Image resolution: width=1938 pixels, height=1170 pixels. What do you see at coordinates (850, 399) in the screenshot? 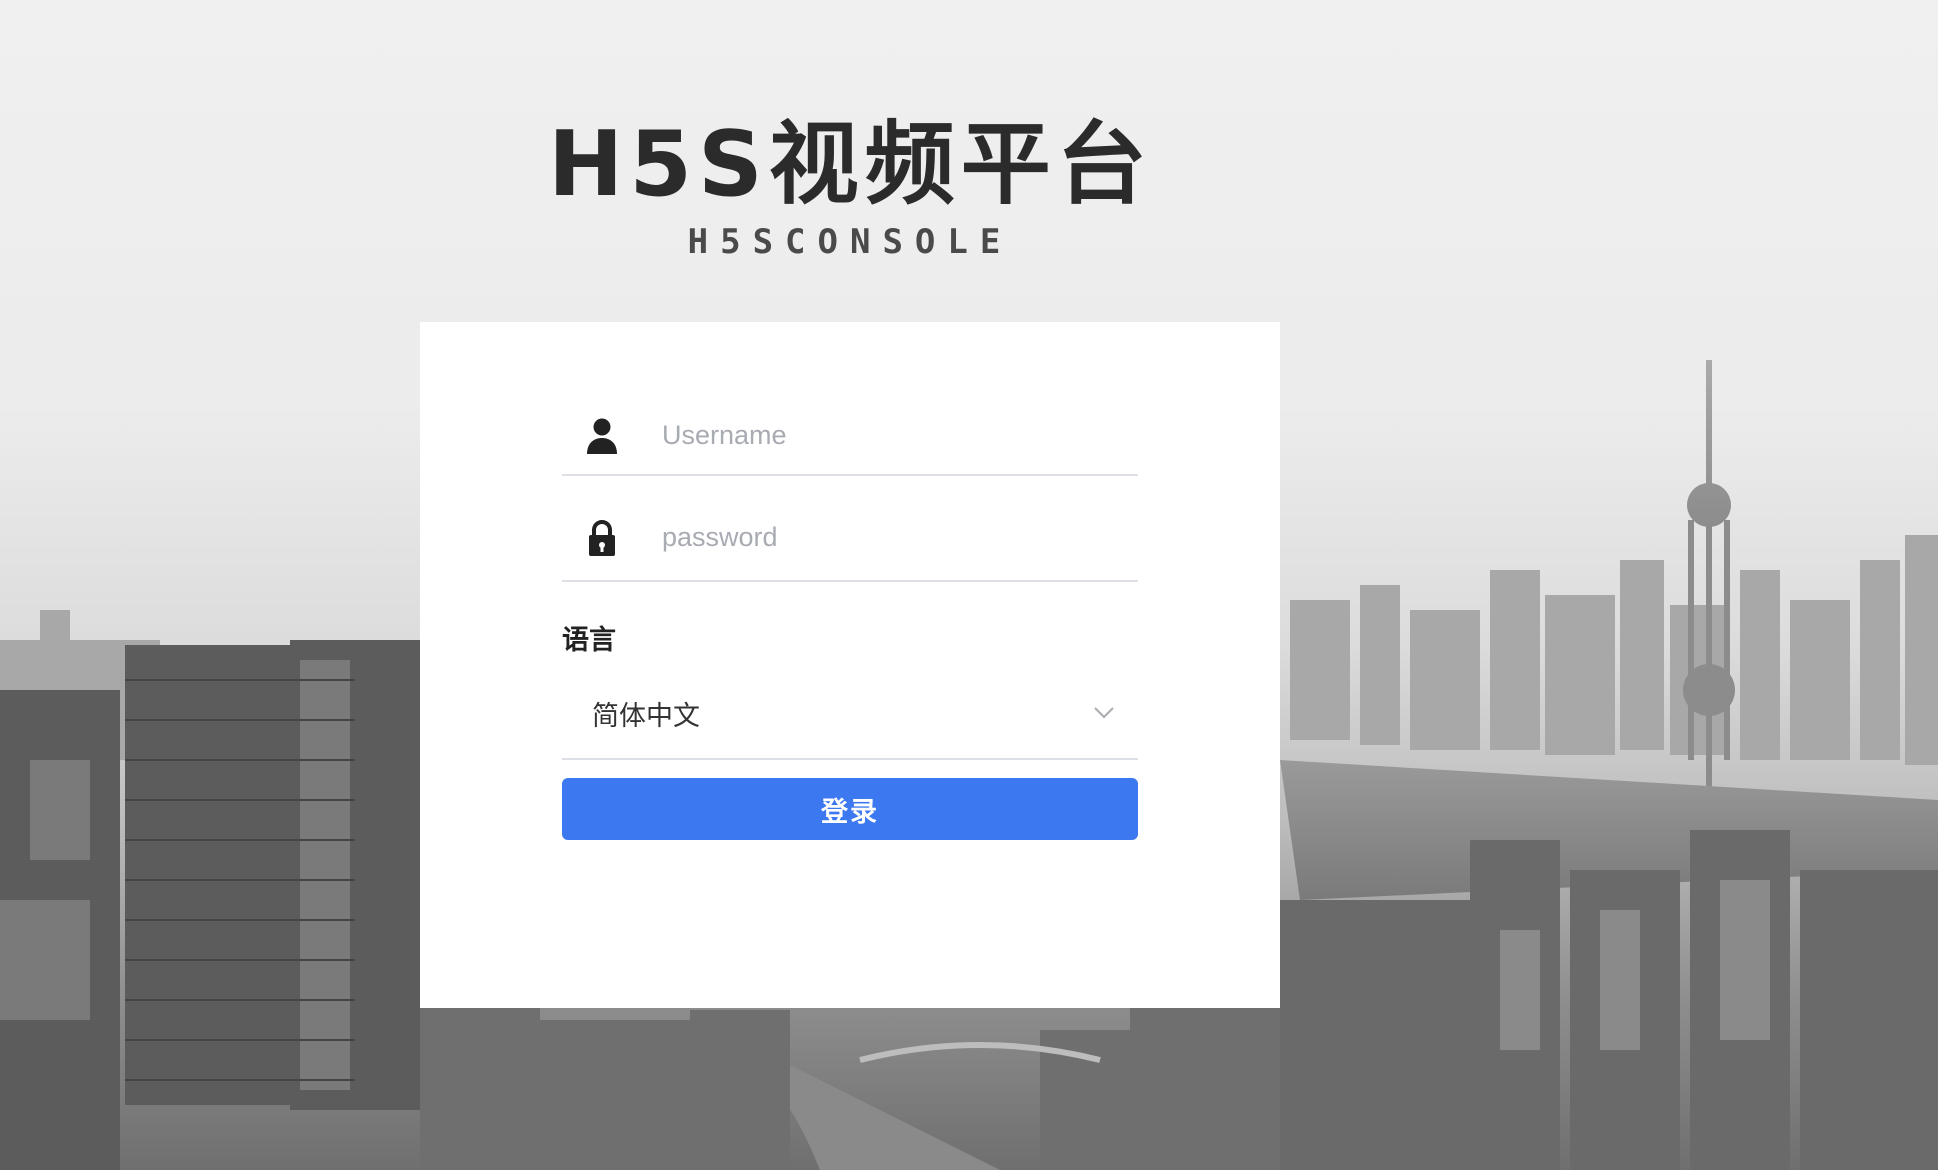
I see `username-field` at bounding box center [850, 399].